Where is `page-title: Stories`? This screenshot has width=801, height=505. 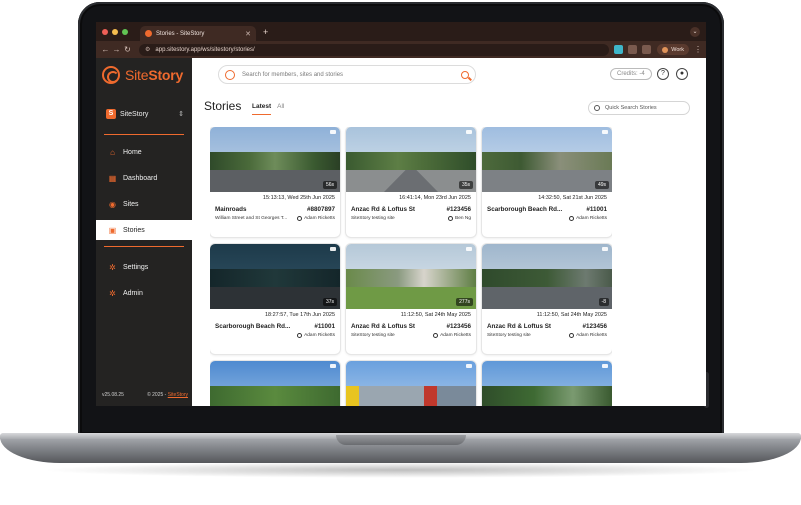
page-title: Stories is located at coordinates (223, 106).